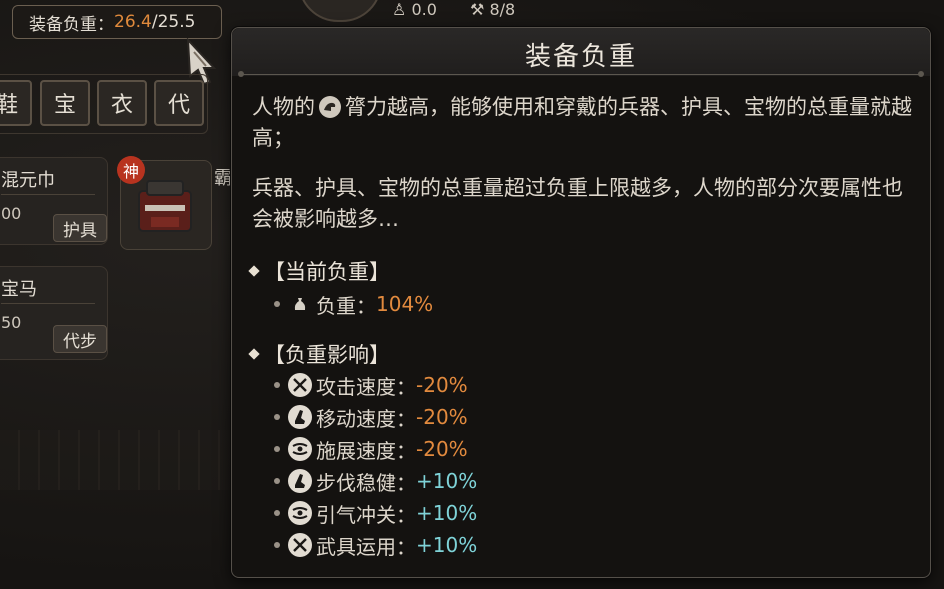  Describe the element at coordinates (28, 180) in the screenshot. I see `equipment-name: 混元巾` at that location.